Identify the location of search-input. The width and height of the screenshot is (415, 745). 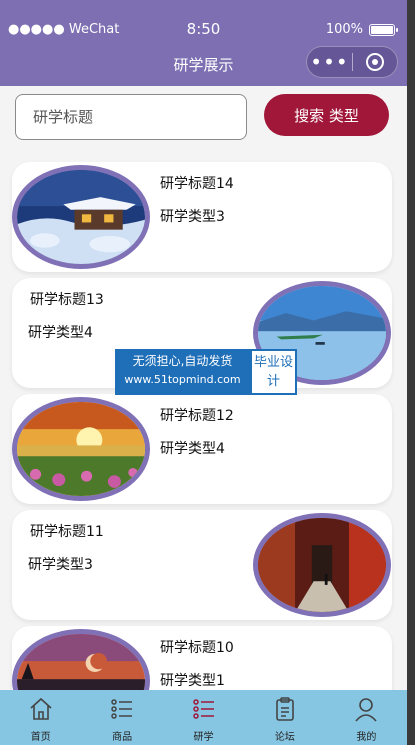
(131, 117).